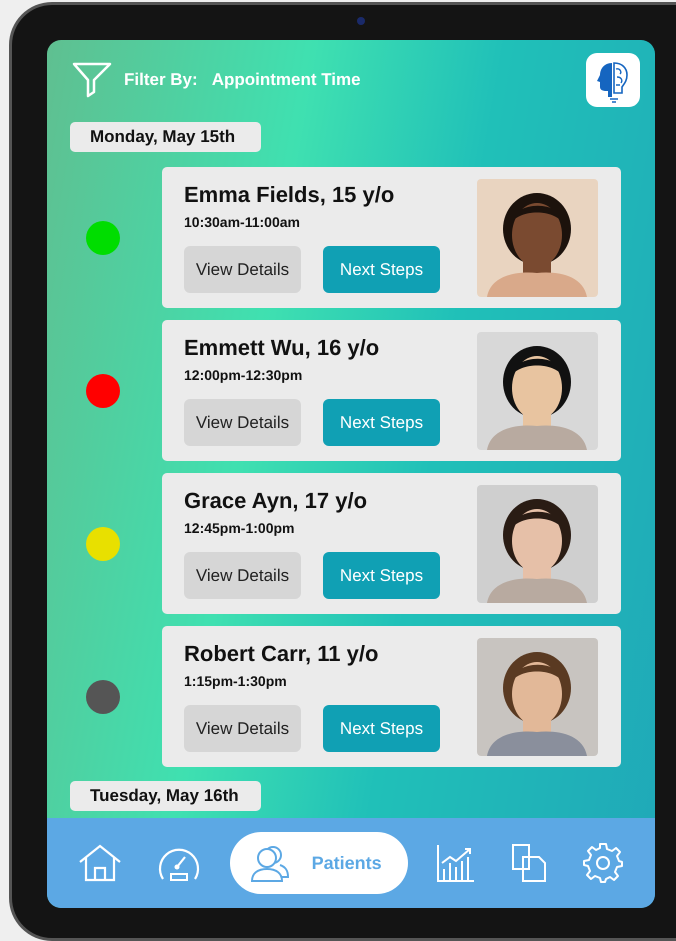  What do you see at coordinates (161, 80) in the screenshot?
I see `filter-label: Filter By:` at bounding box center [161, 80].